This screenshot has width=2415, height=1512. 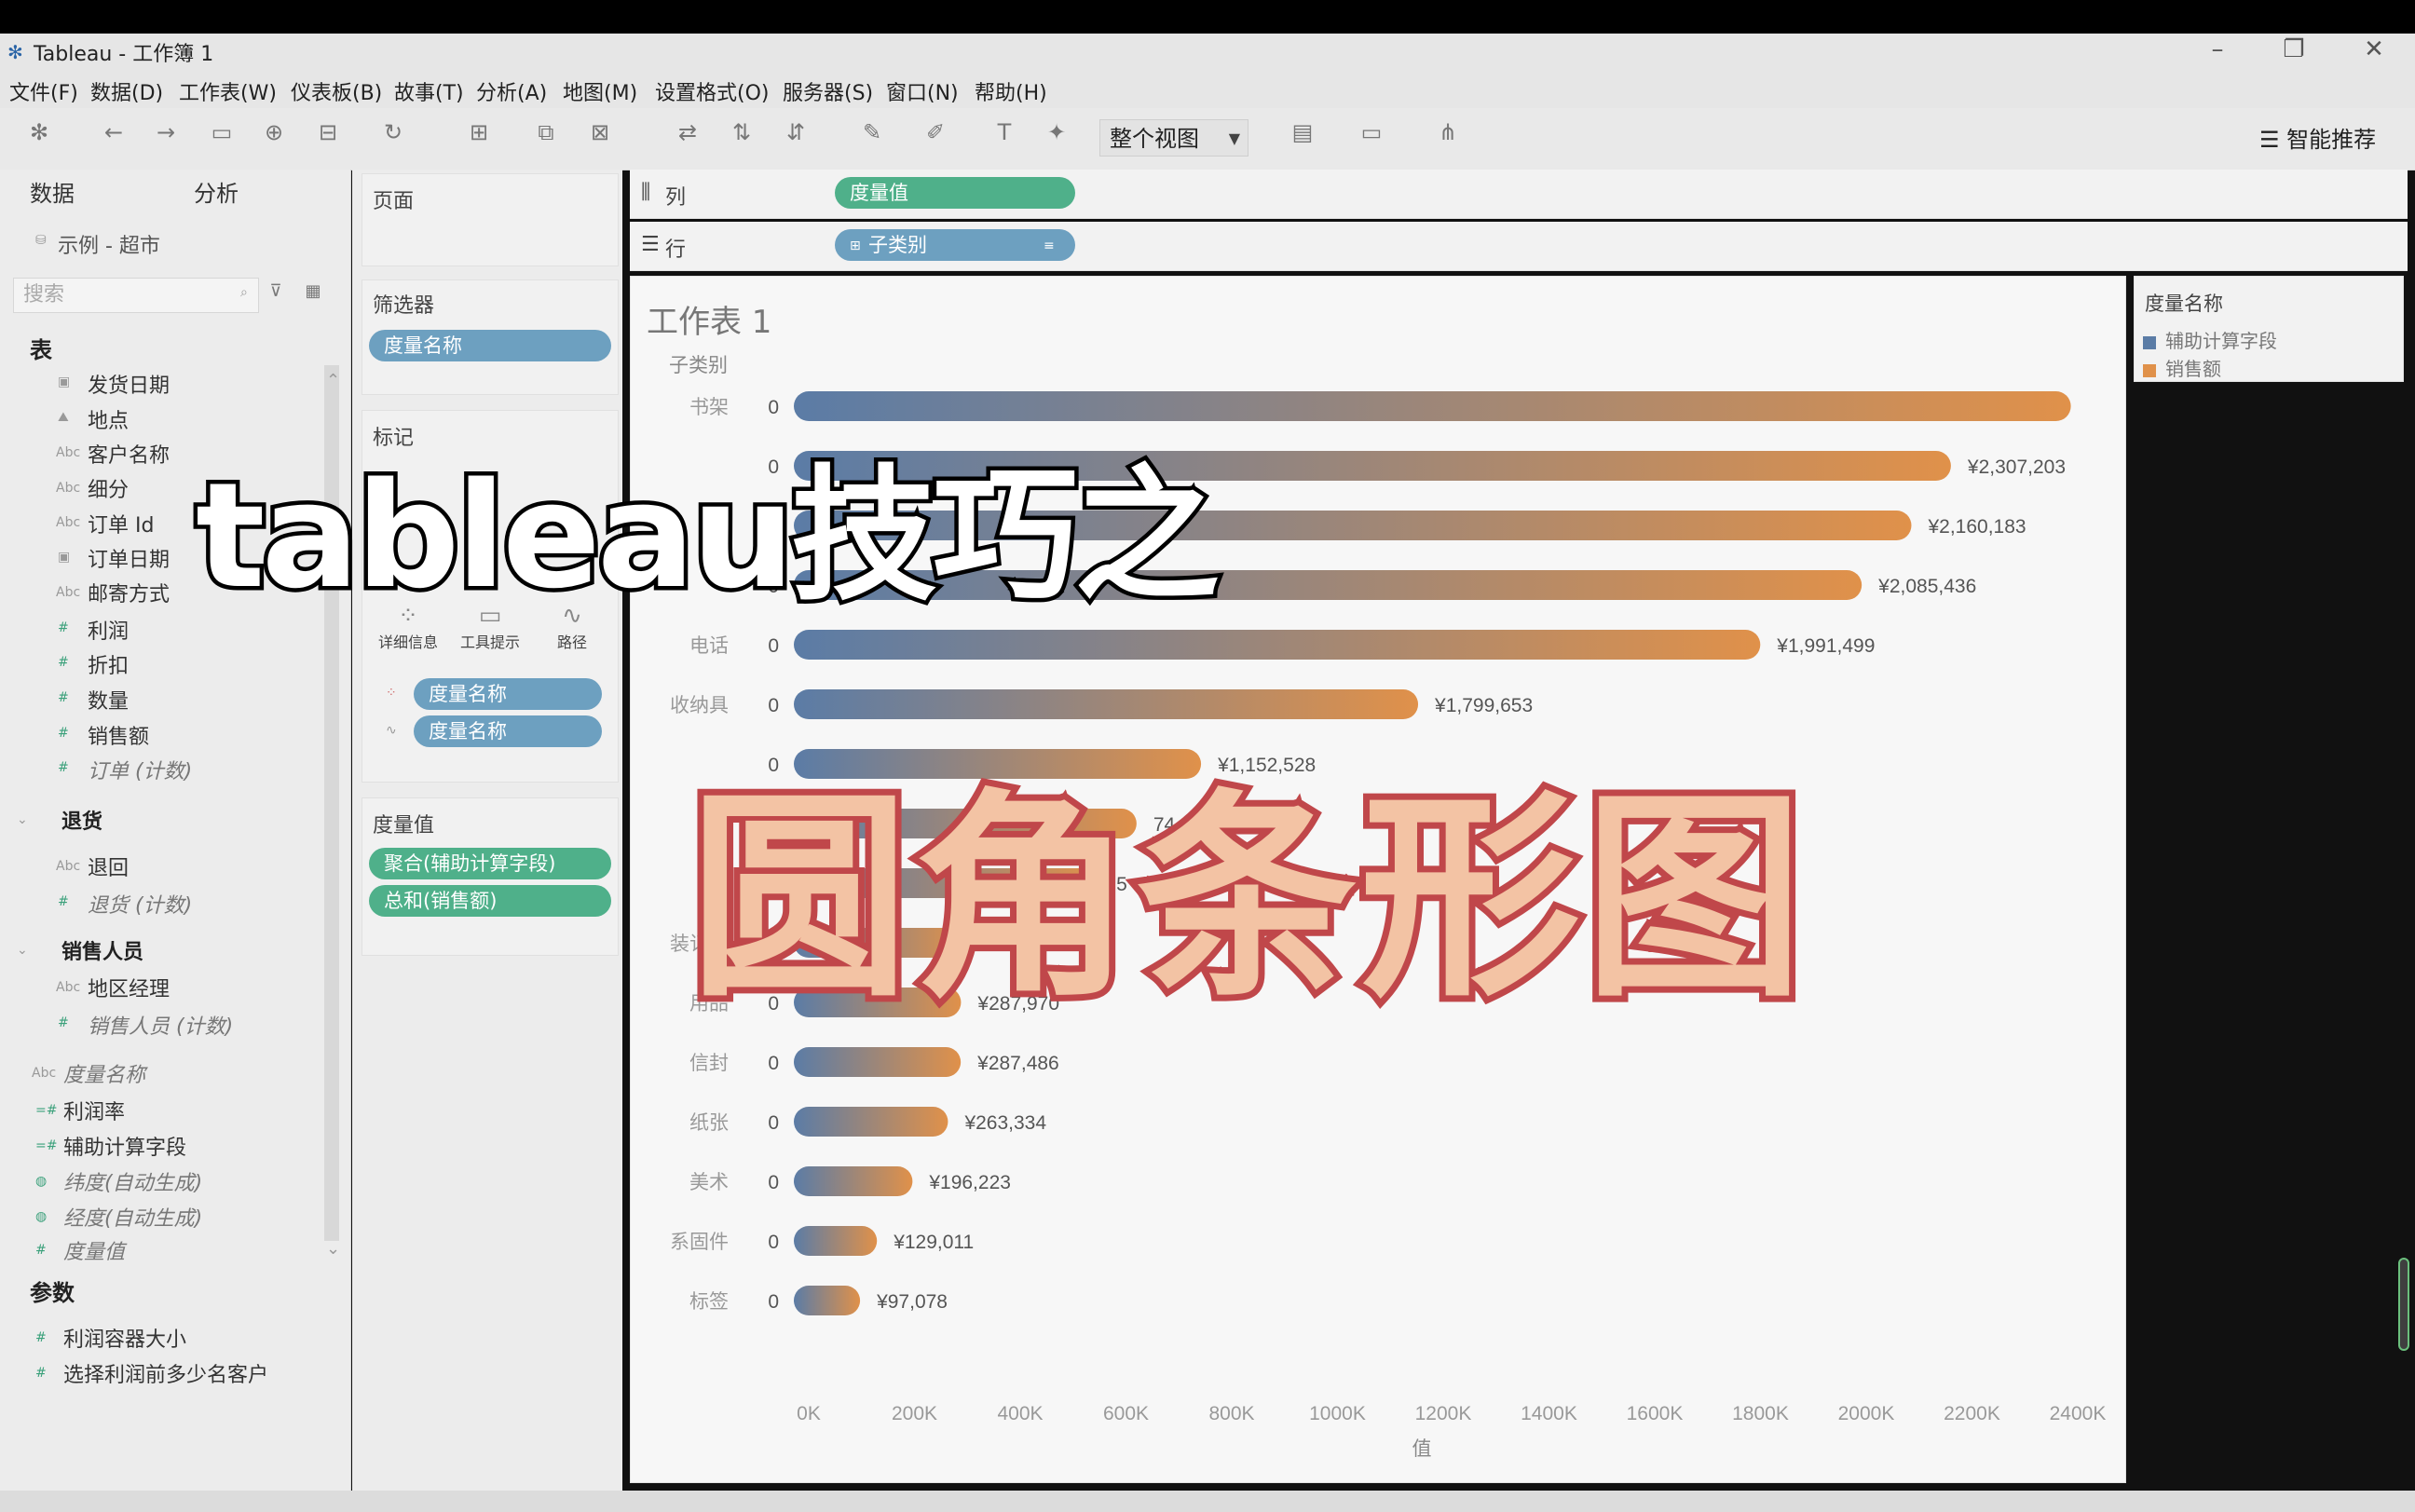 What do you see at coordinates (1976, 527) in the screenshot?
I see `value-label: ¥2,160,183` at bounding box center [1976, 527].